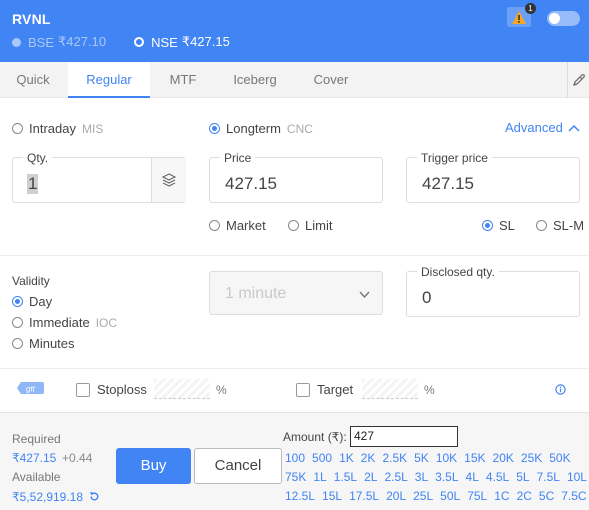 The image size is (589, 510). What do you see at coordinates (182, 389) in the screenshot?
I see `stoploss-percent-input` at bounding box center [182, 389].